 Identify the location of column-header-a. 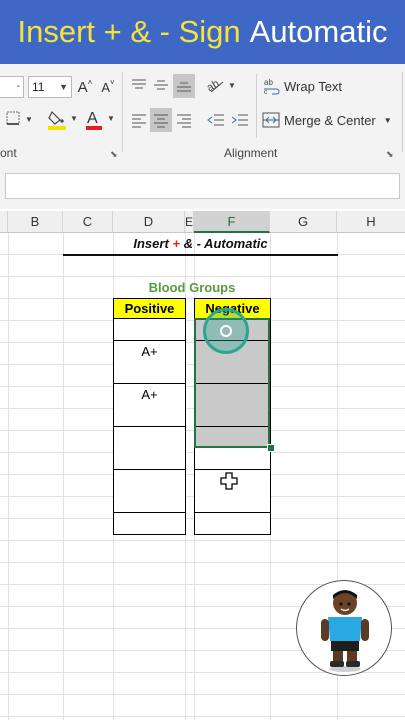
(4, 222).